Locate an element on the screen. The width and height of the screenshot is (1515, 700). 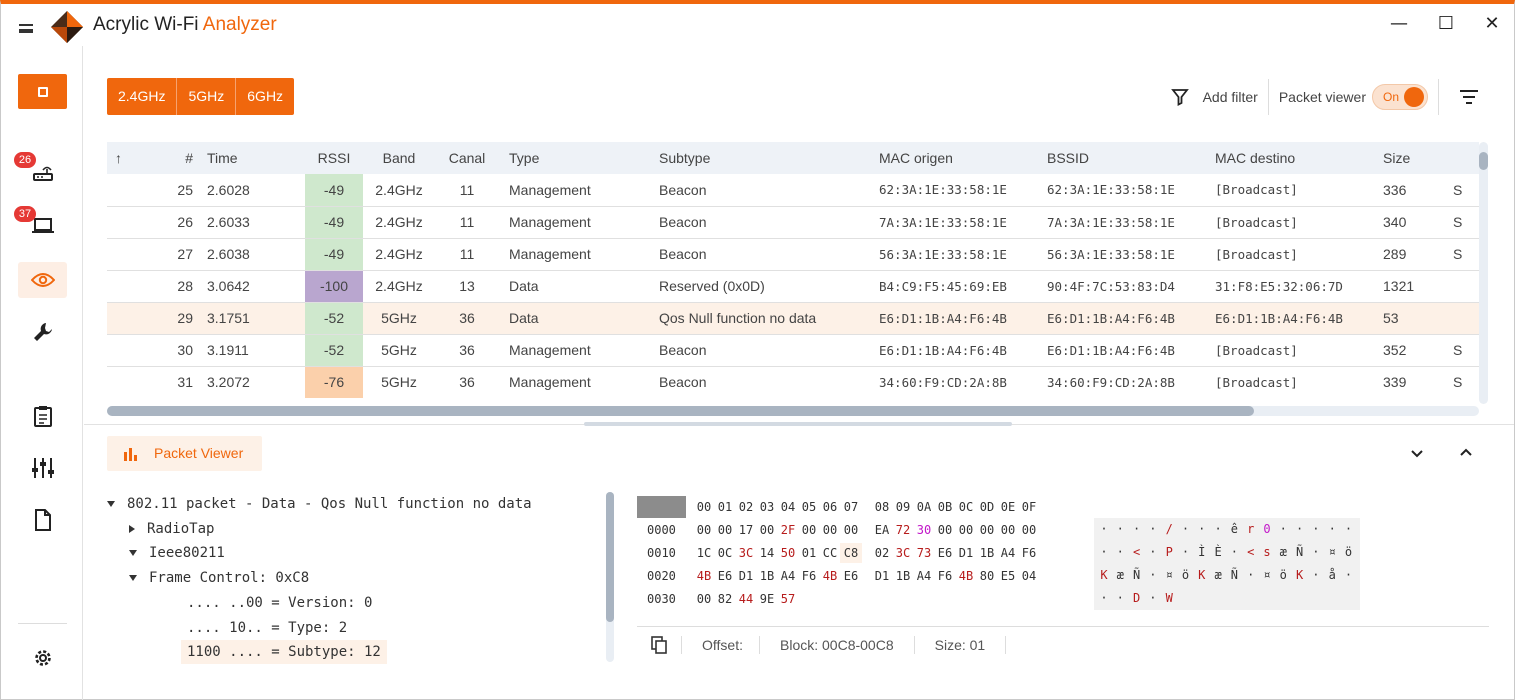
sort-arrow-icon: ↑ is located at coordinates (130, 158).